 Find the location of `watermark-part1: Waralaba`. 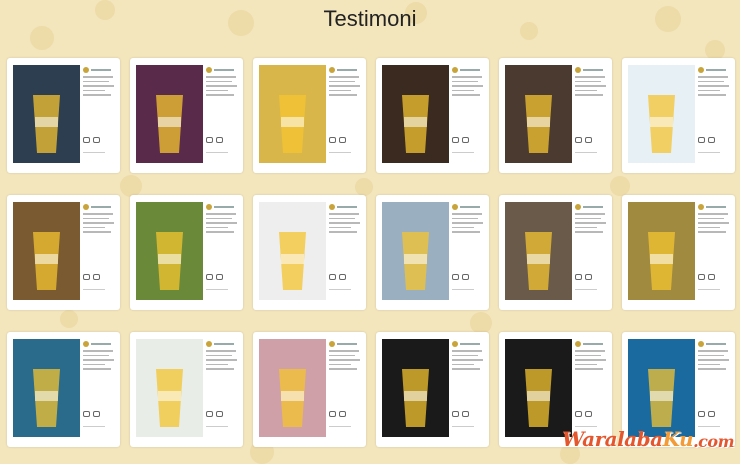

watermark-part1: Waralaba is located at coordinates (612, 439).